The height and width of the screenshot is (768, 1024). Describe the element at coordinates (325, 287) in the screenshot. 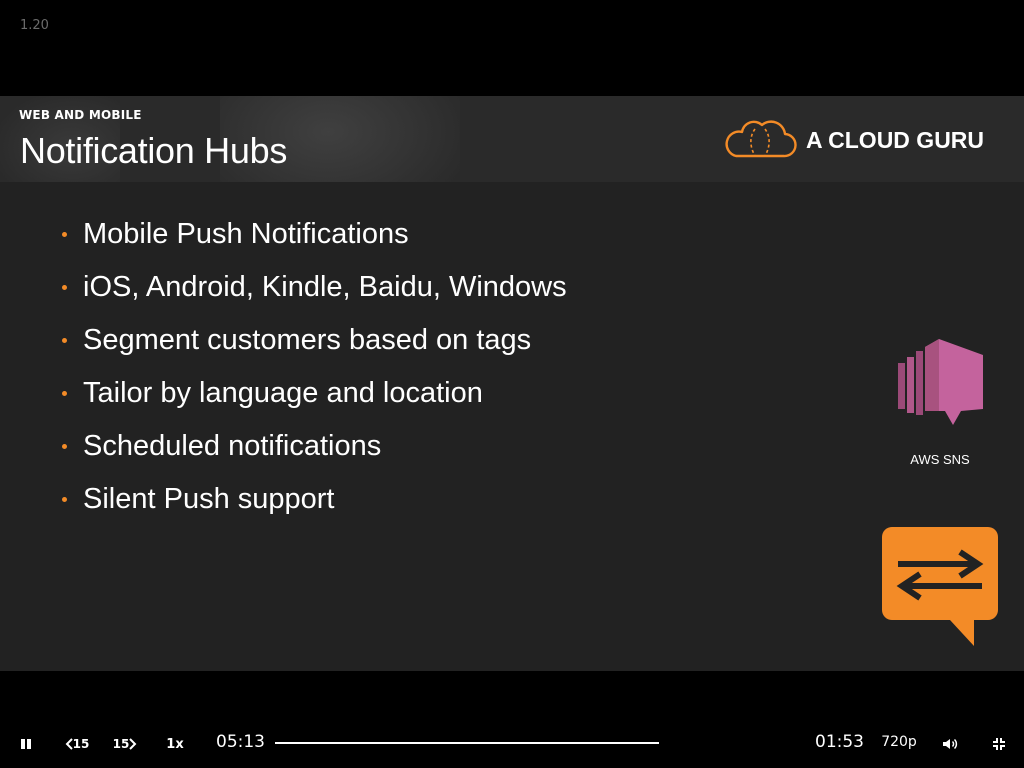

I see `bullet-text: iOS, Android, Kindle, Baidu, Windows` at that location.